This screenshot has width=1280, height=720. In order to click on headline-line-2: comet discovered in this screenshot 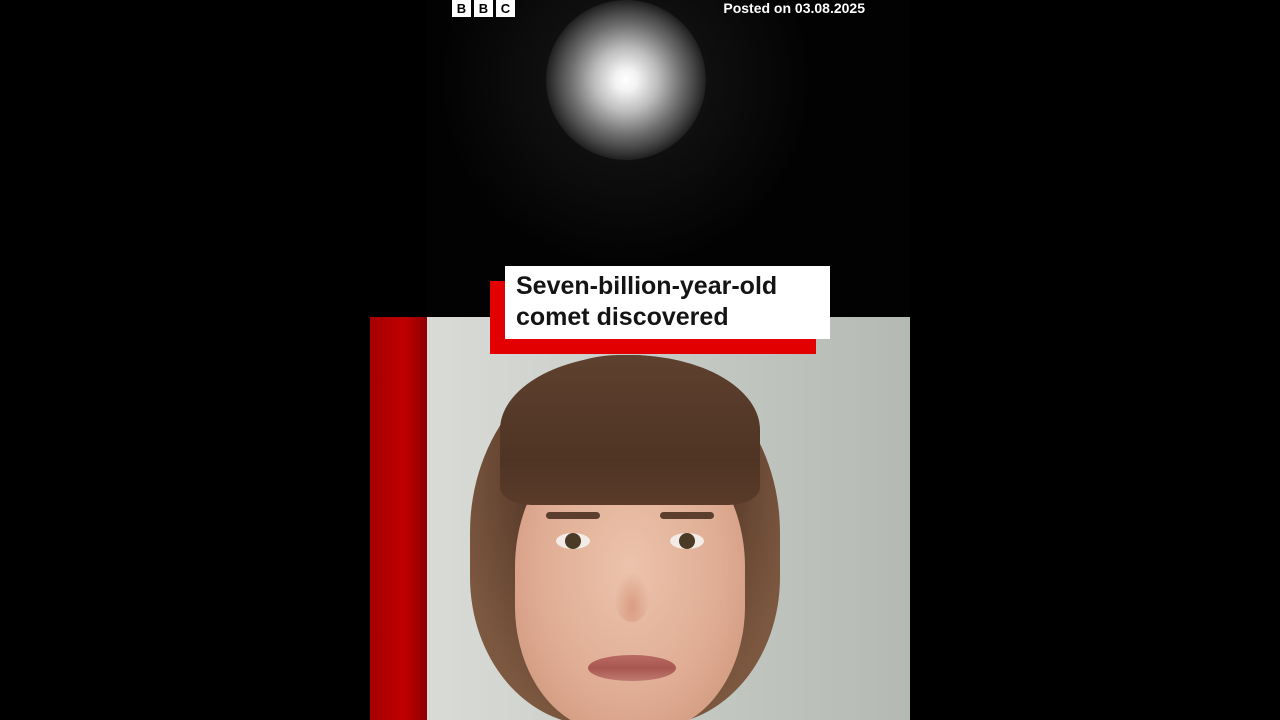, I will do `click(622, 317)`.